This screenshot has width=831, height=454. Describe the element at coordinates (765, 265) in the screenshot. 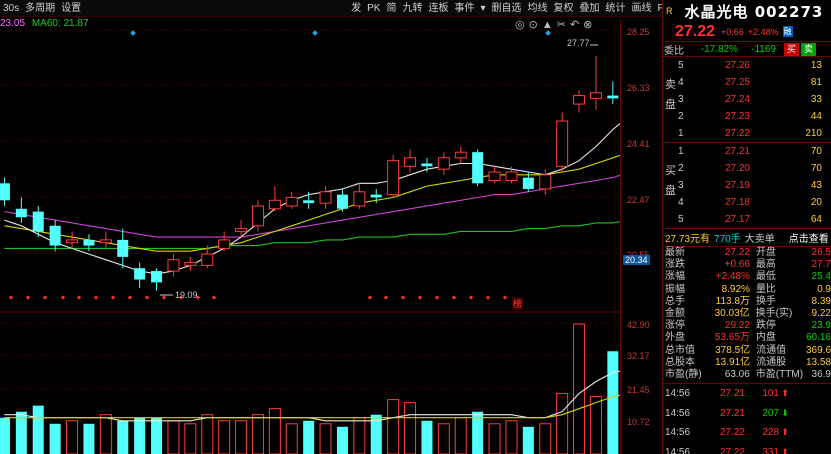

I see `stat-label: 最高` at that location.